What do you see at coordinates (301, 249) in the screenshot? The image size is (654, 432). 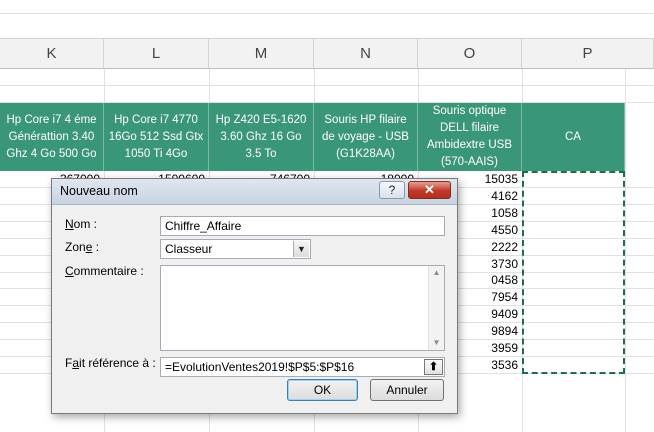 I see `chevron-down-icon: ▼` at bounding box center [301, 249].